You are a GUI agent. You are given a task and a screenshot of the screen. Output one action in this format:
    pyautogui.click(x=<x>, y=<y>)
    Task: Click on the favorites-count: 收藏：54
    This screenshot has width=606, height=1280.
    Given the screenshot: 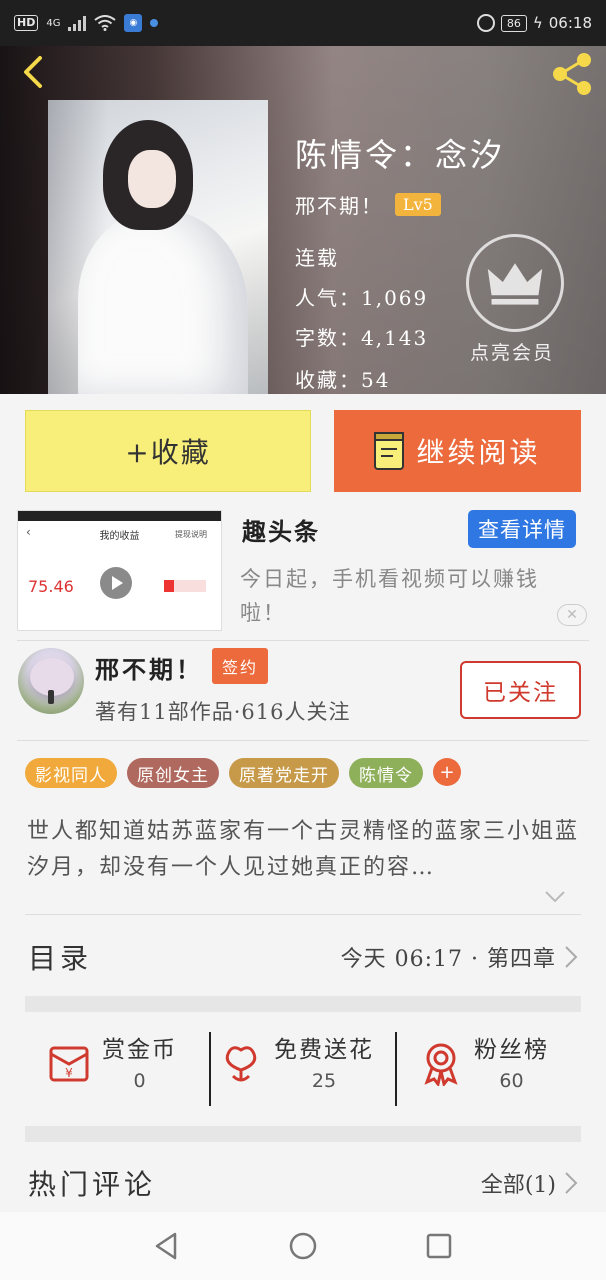 What is the action you would take?
    pyautogui.click(x=343, y=380)
    